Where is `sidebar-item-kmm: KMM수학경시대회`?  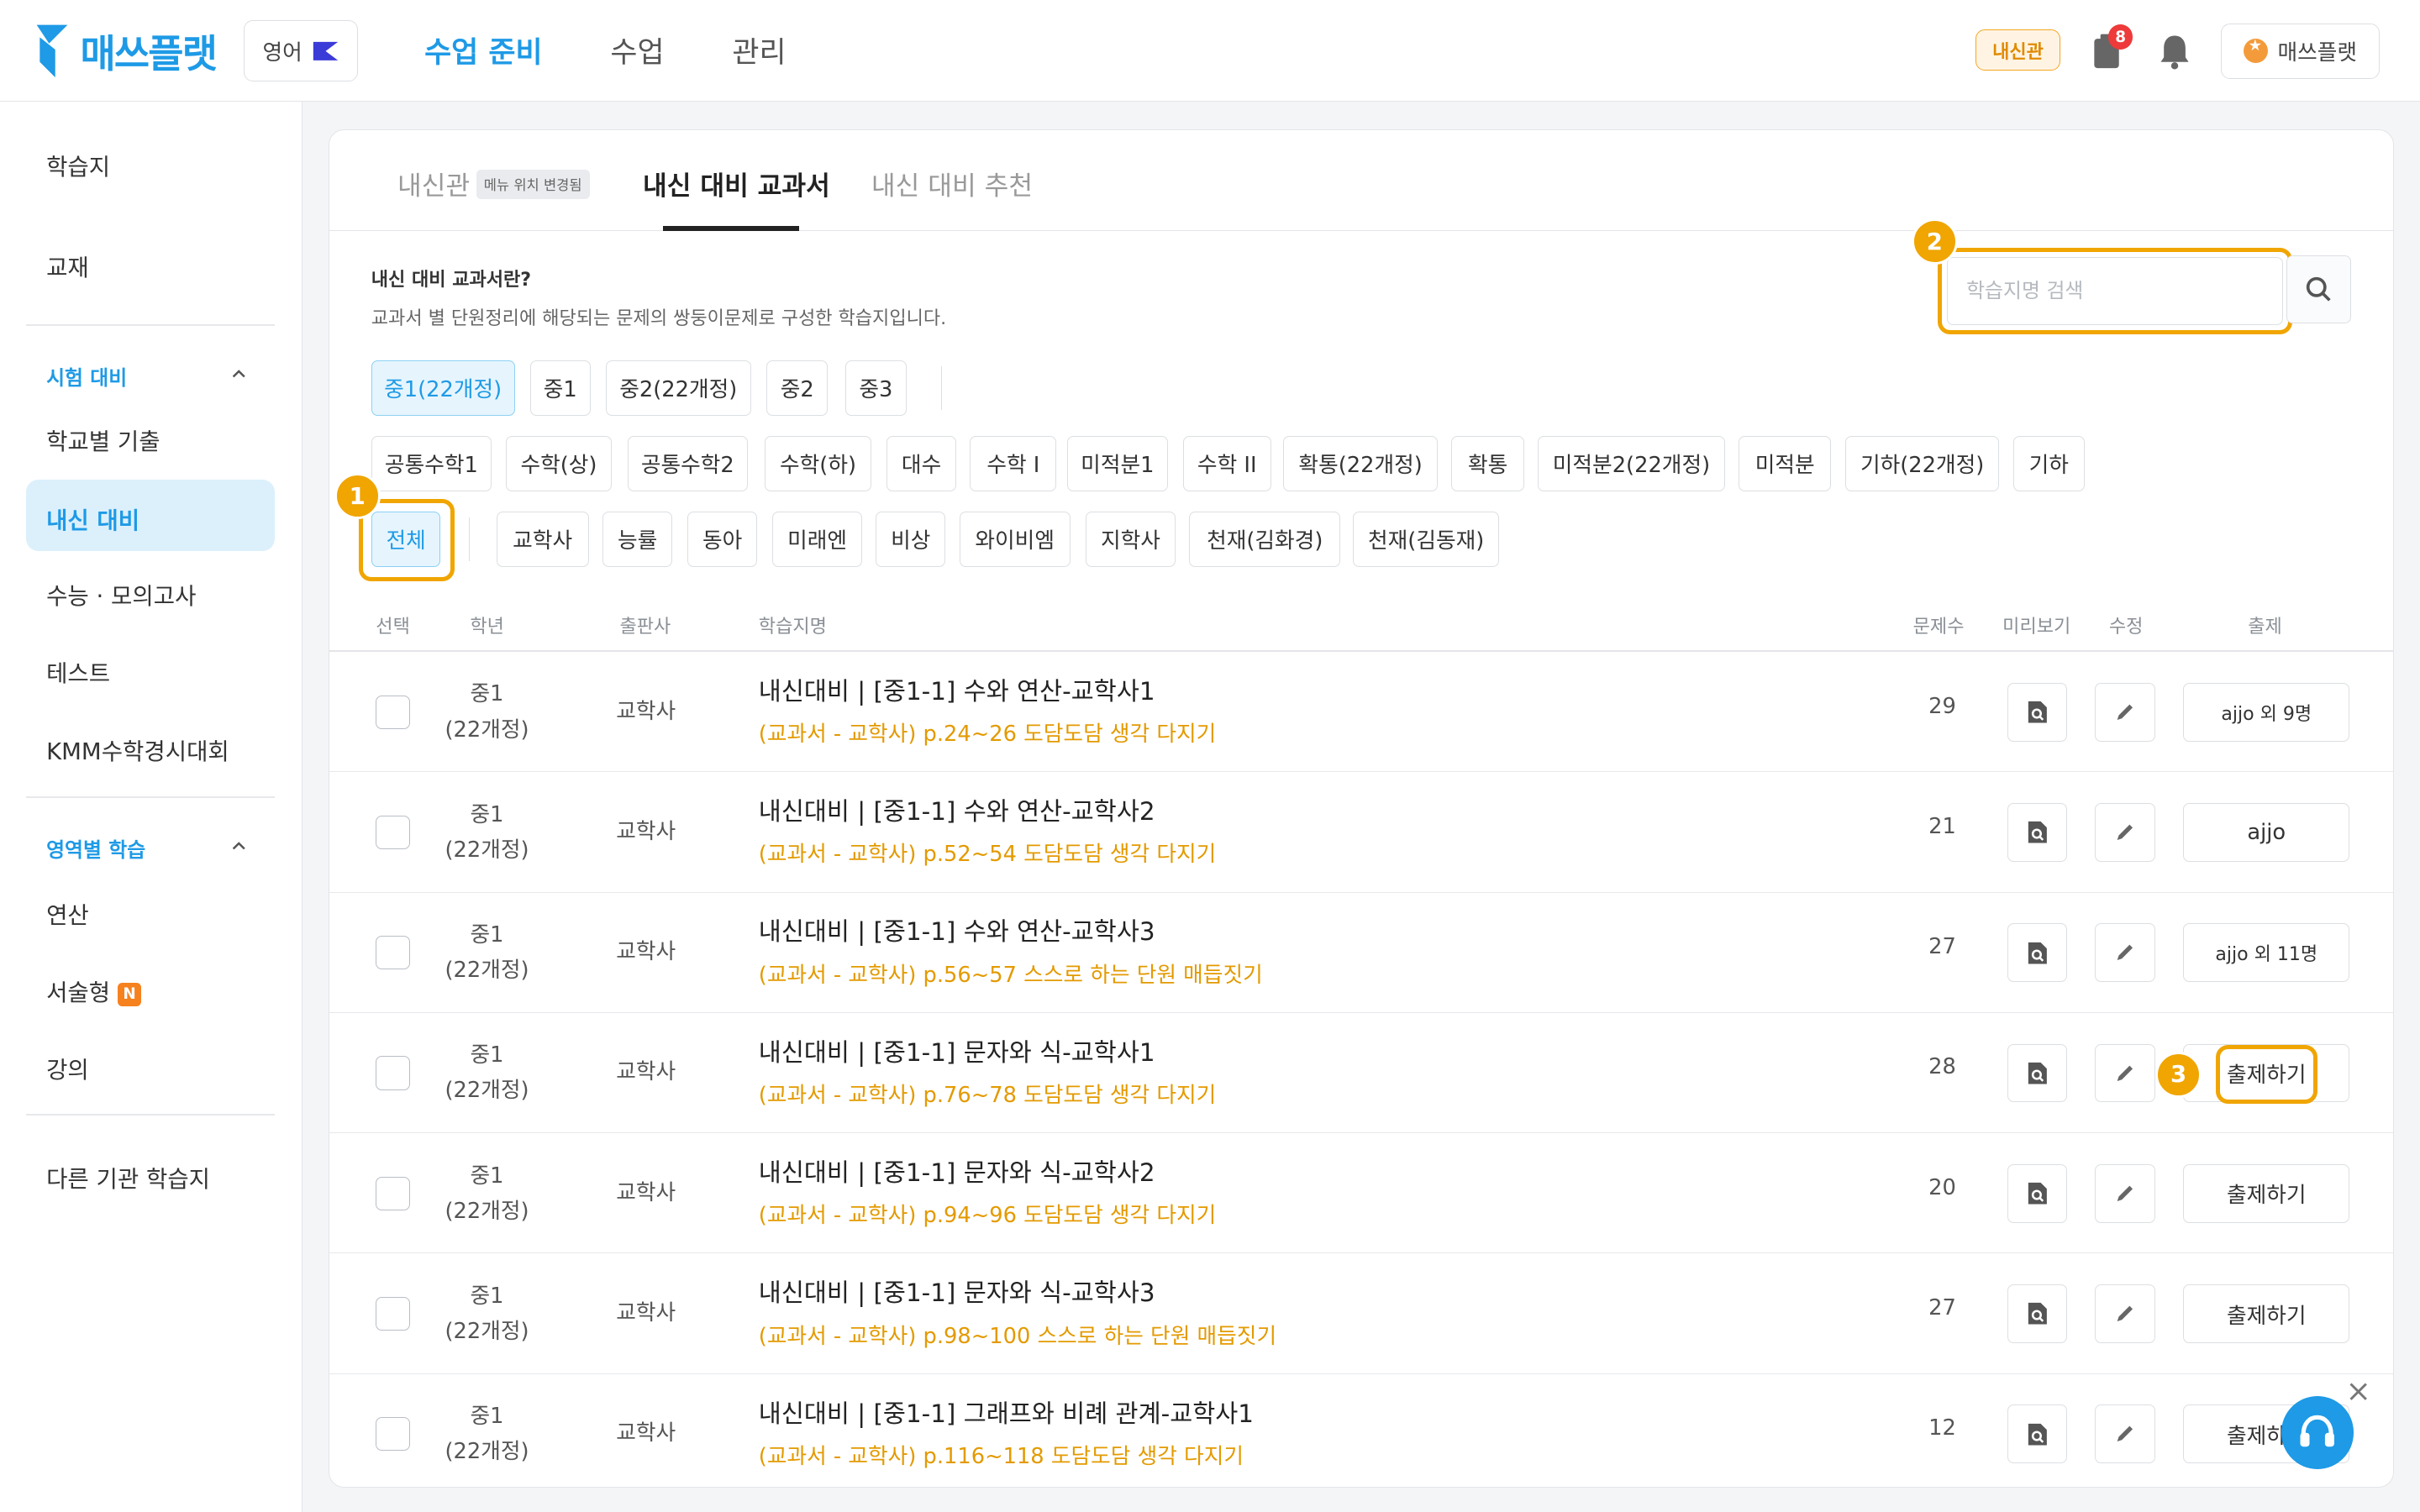 sidebar-item-kmm: KMM수학경시대회 is located at coordinates (138, 749).